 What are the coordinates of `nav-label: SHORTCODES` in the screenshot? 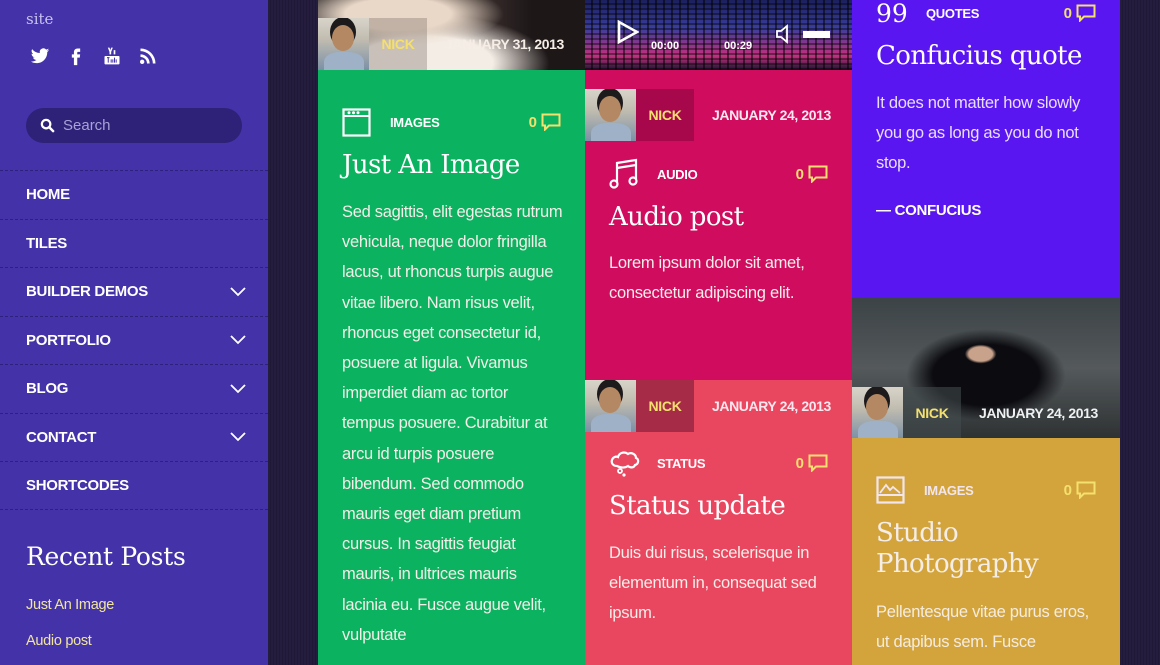 It's located at (77, 485).